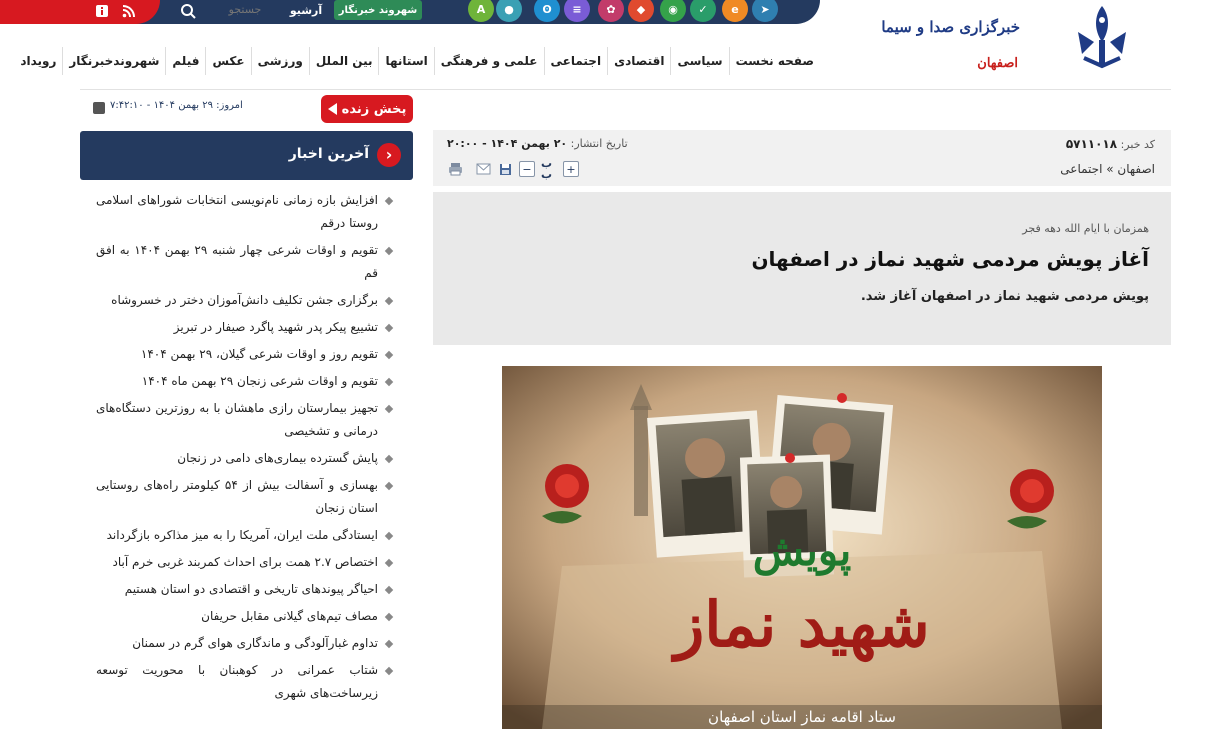 The width and height of the screenshot is (1208, 729). Describe the element at coordinates (641, 11) in the screenshot. I see `bale-app-icon: ◆` at that location.